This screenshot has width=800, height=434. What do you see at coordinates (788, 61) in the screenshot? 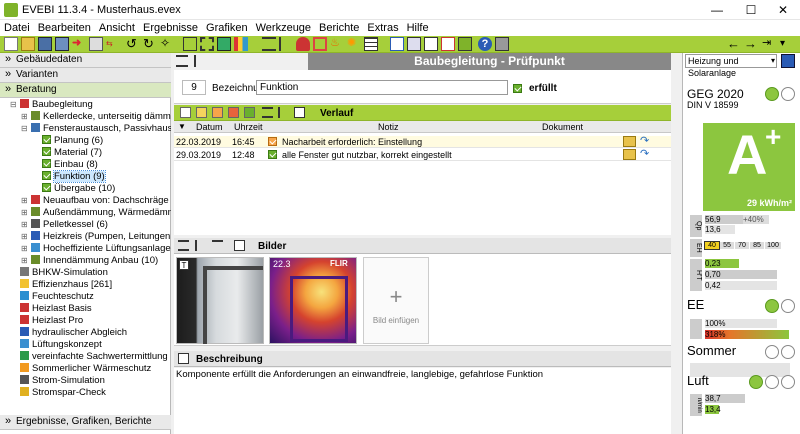
I see `edit-icon` at bounding box center [788, 61].